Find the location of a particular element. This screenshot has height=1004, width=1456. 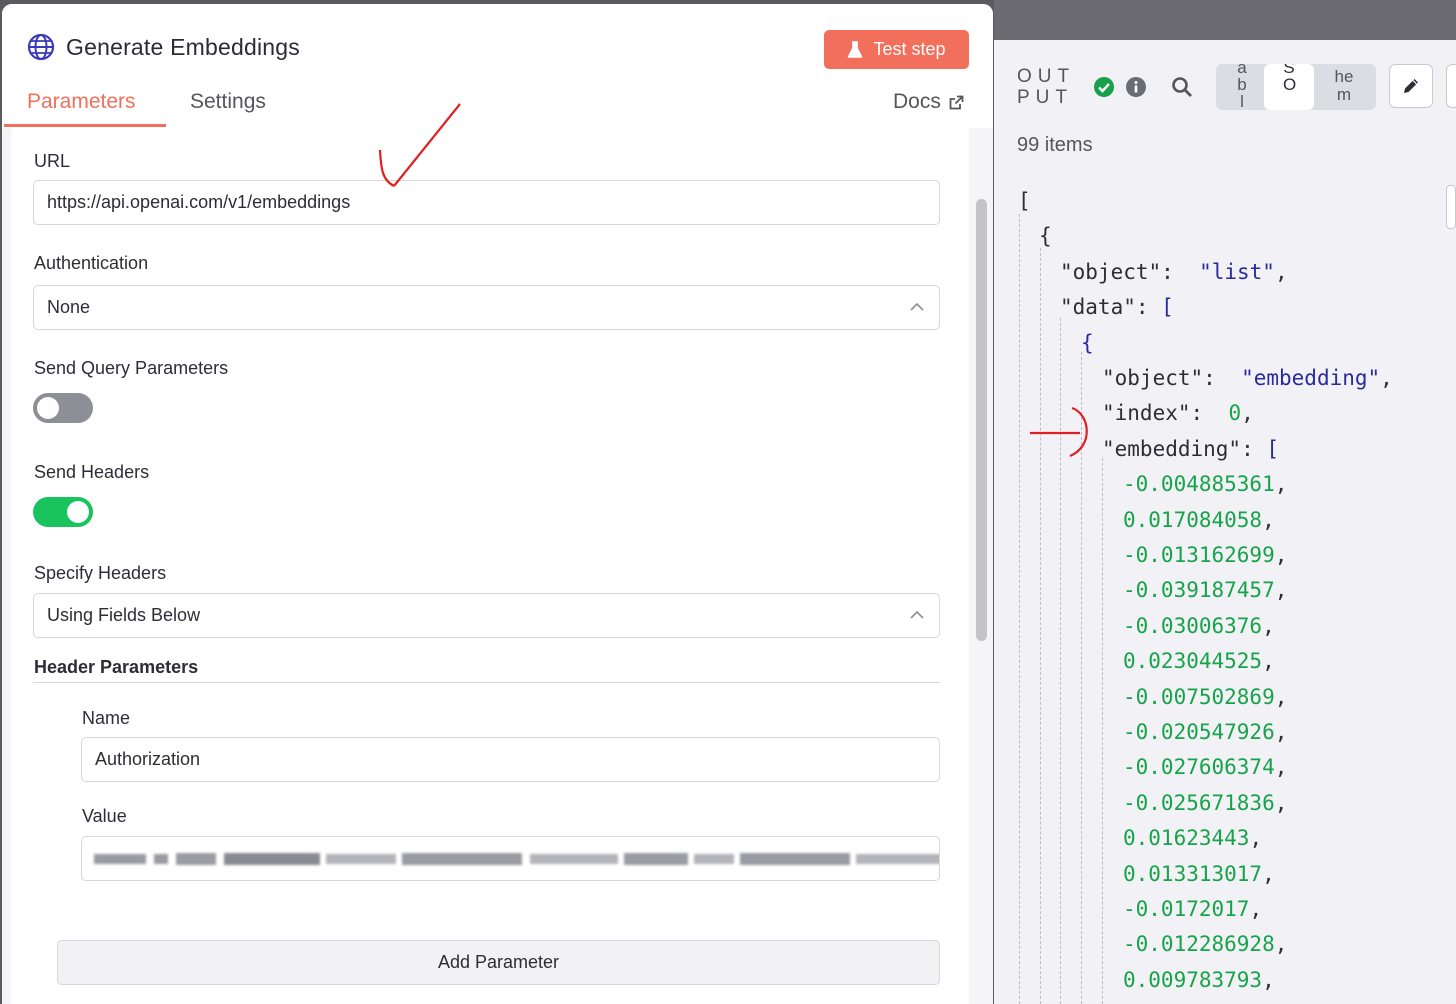

url-input: https://api.openai.com/v1/embeddings is located at coordinates (486, 202).